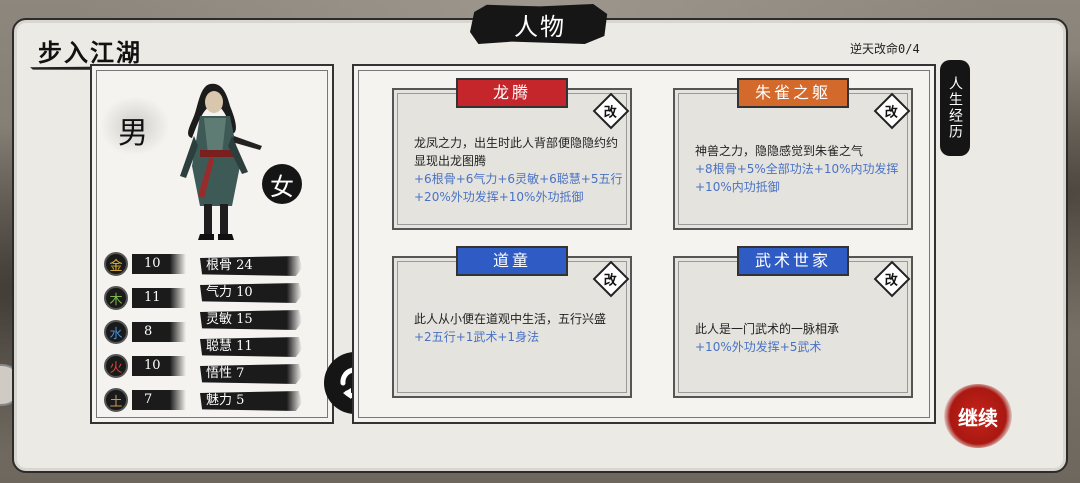 This screenshot has width=1080, height=483. I want to click on element-earth: 土 7, so click(149, 400).